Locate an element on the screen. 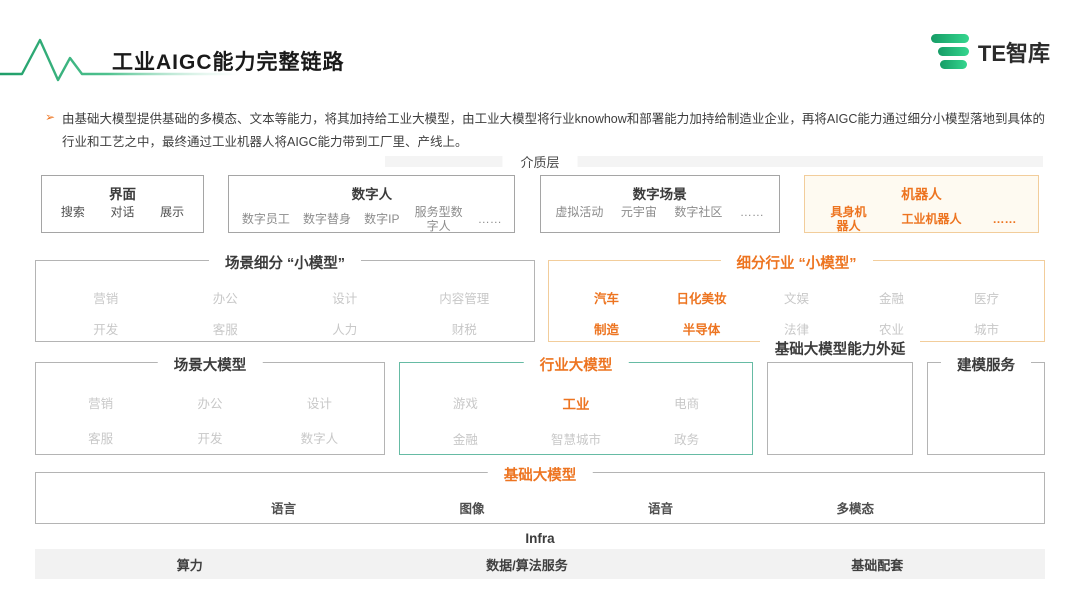  medium-layer-label: 介质层 is located at coordinates (540, 161).